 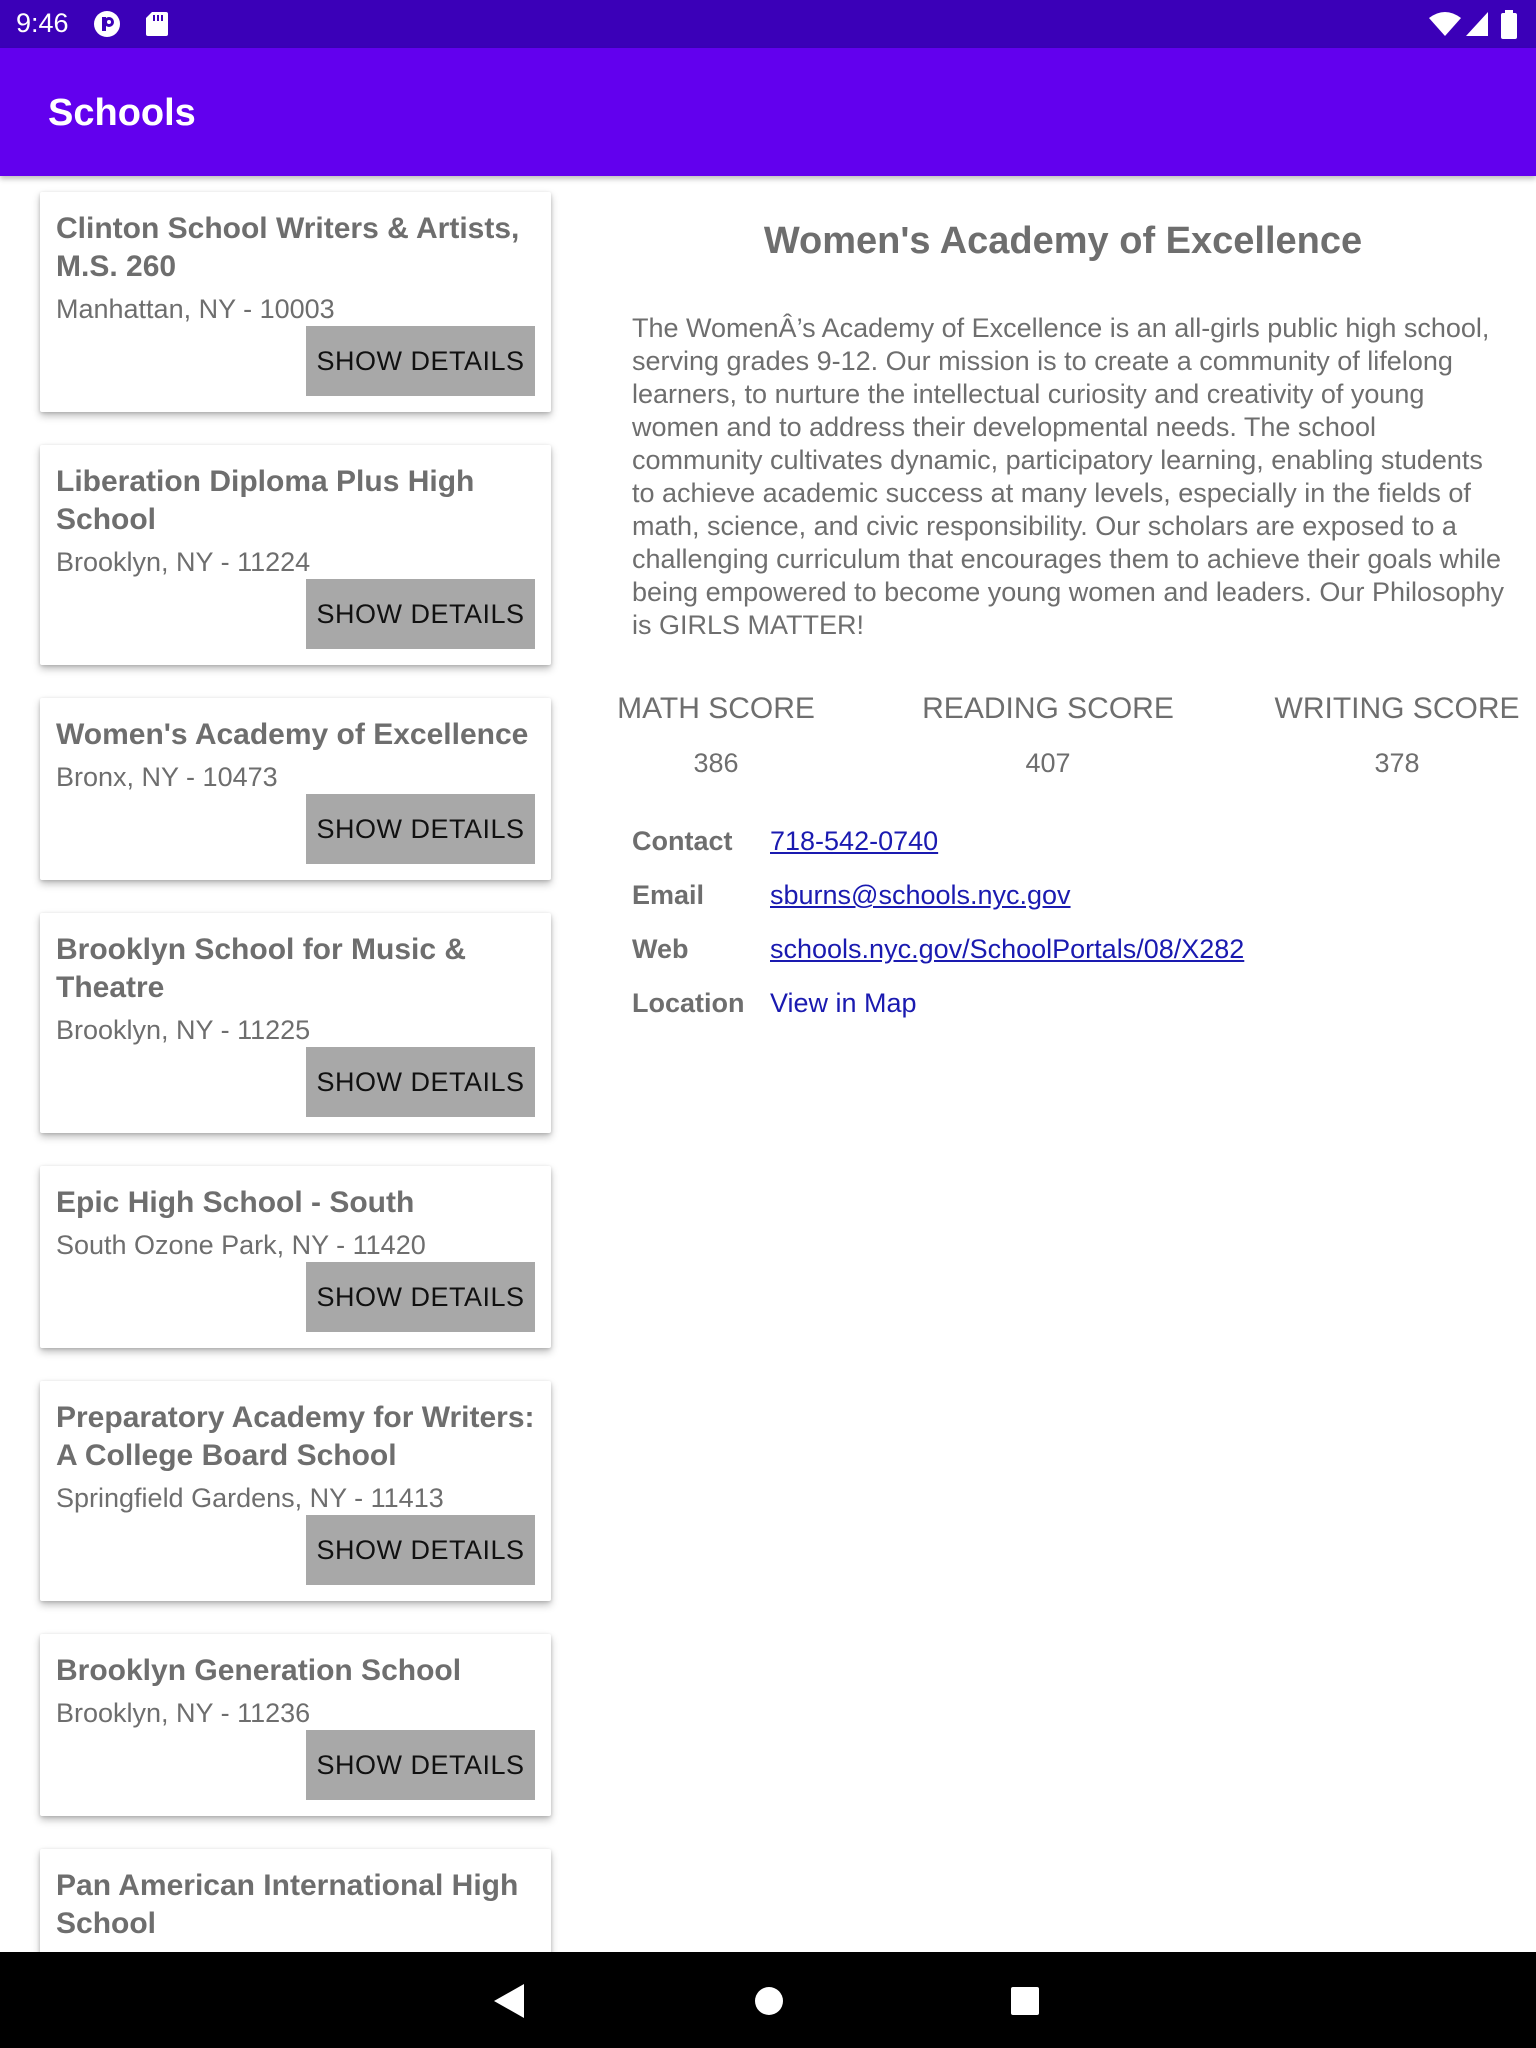 I want to click on school-address: Bronx, NY - 10473, so click(x=167, y=777).